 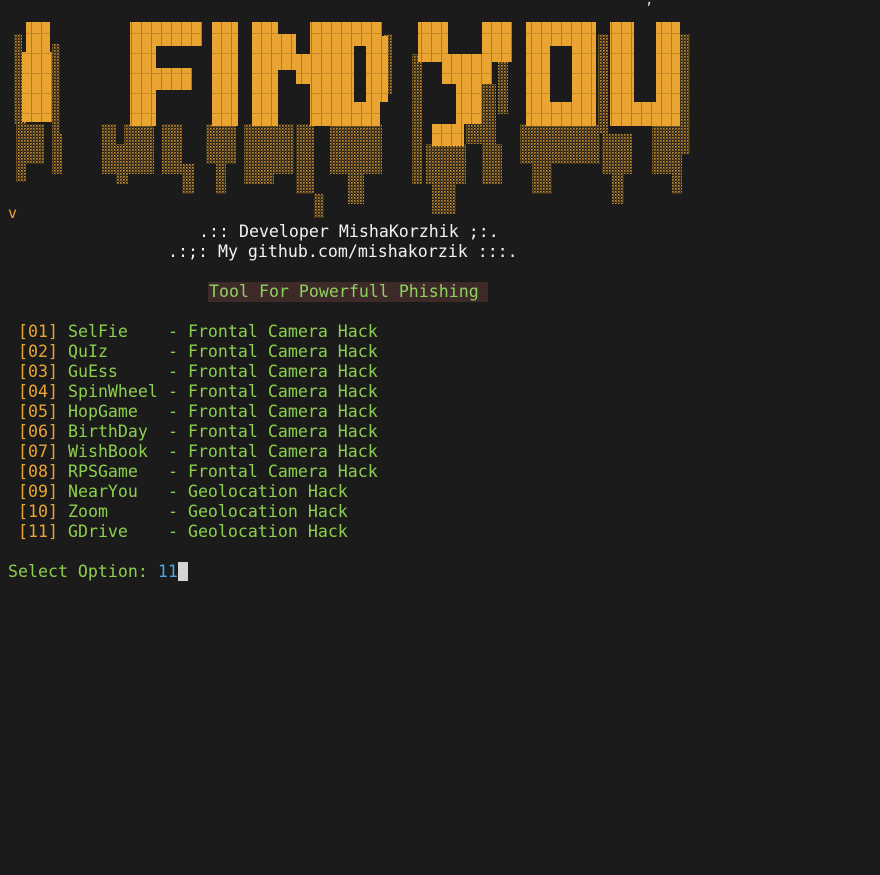 I want to click on option-number: [09], so click(x=38, y=491).